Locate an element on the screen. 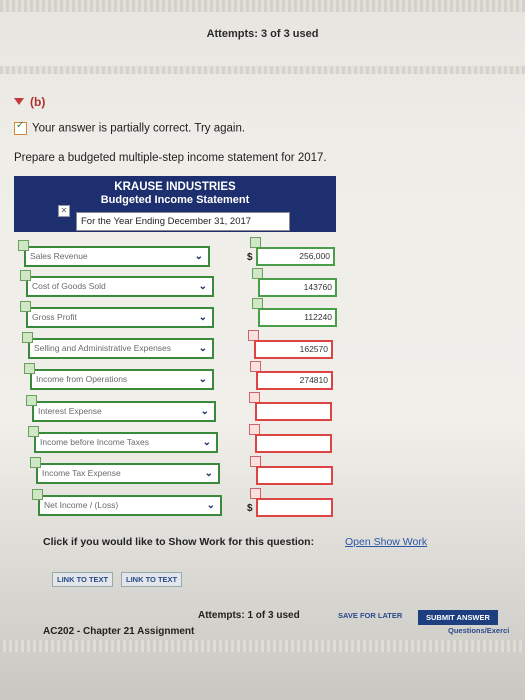  section-toggle: (b) is located at coordinates (29, 101).